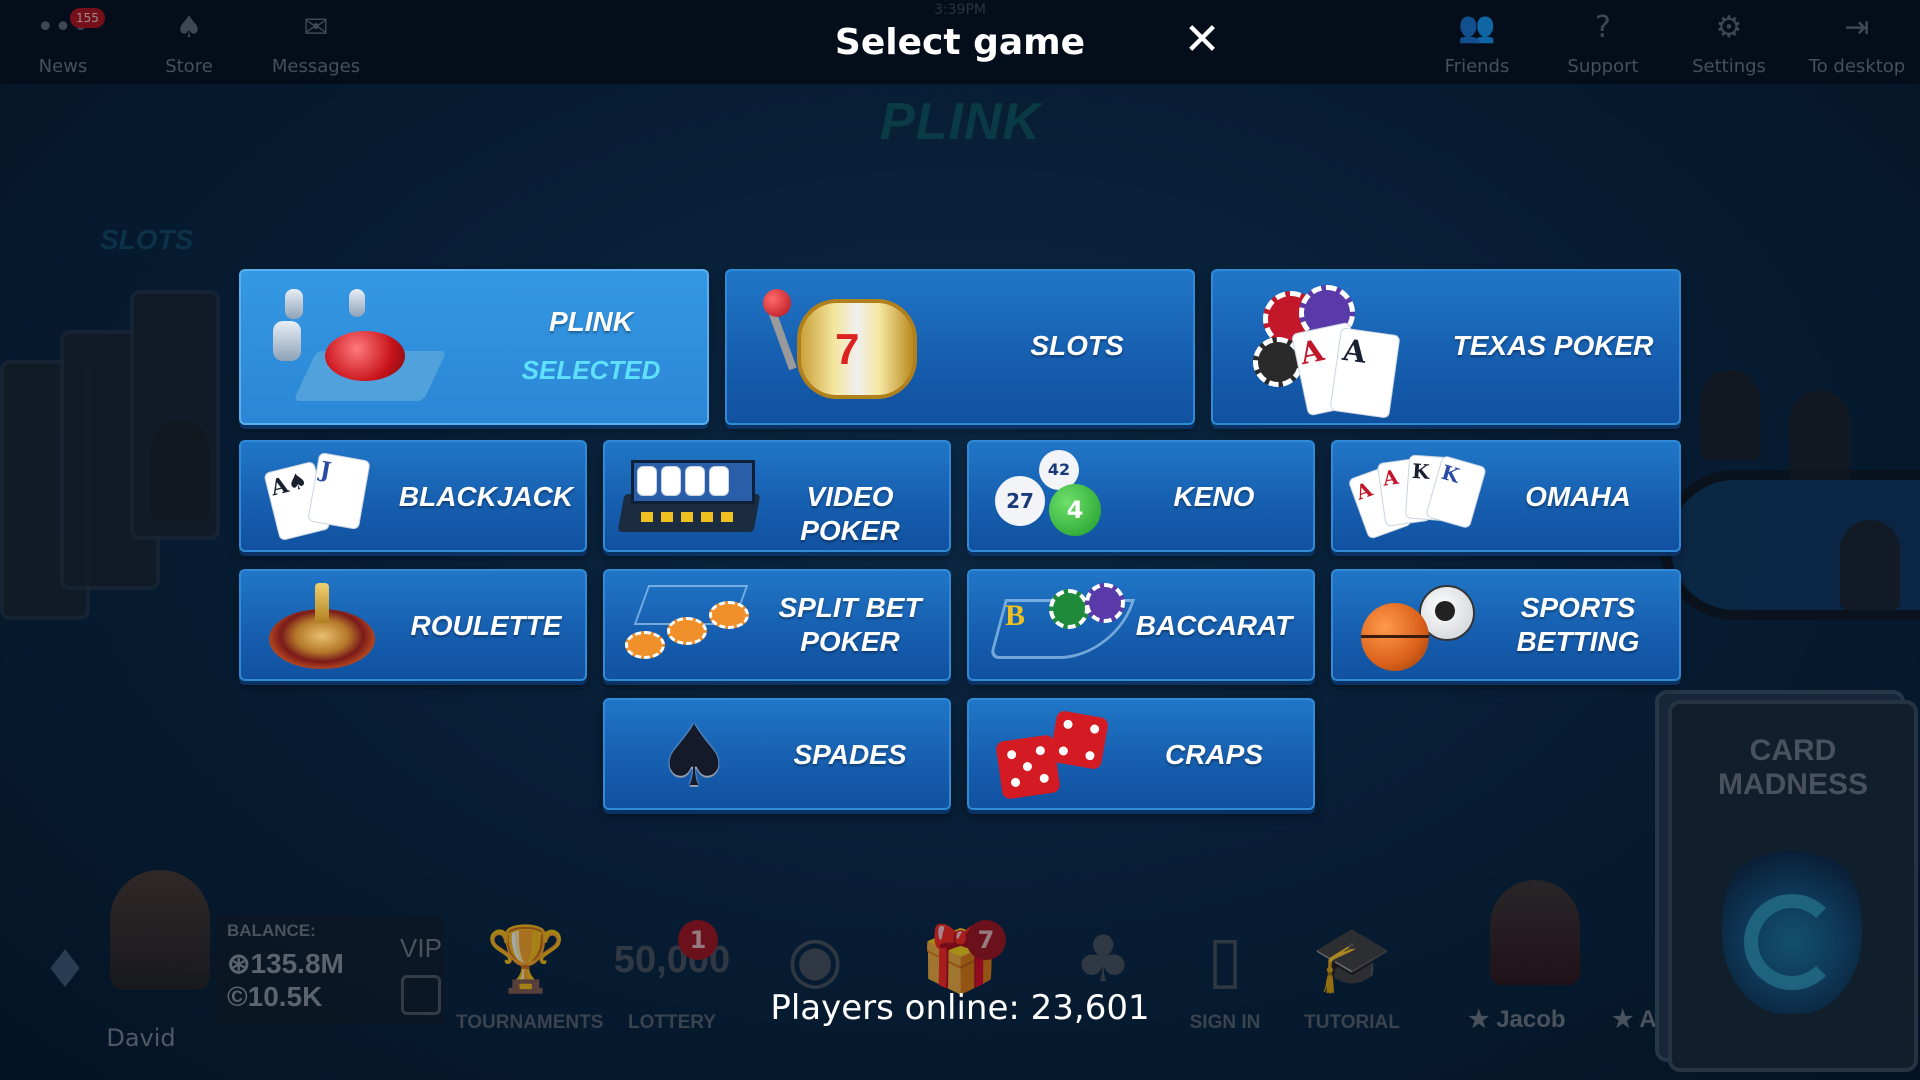 This screenshot has height=1080, width=1920. I want to click on game-tile-split-bet-poker: SPLIT BET POKER, so click(777, 625).